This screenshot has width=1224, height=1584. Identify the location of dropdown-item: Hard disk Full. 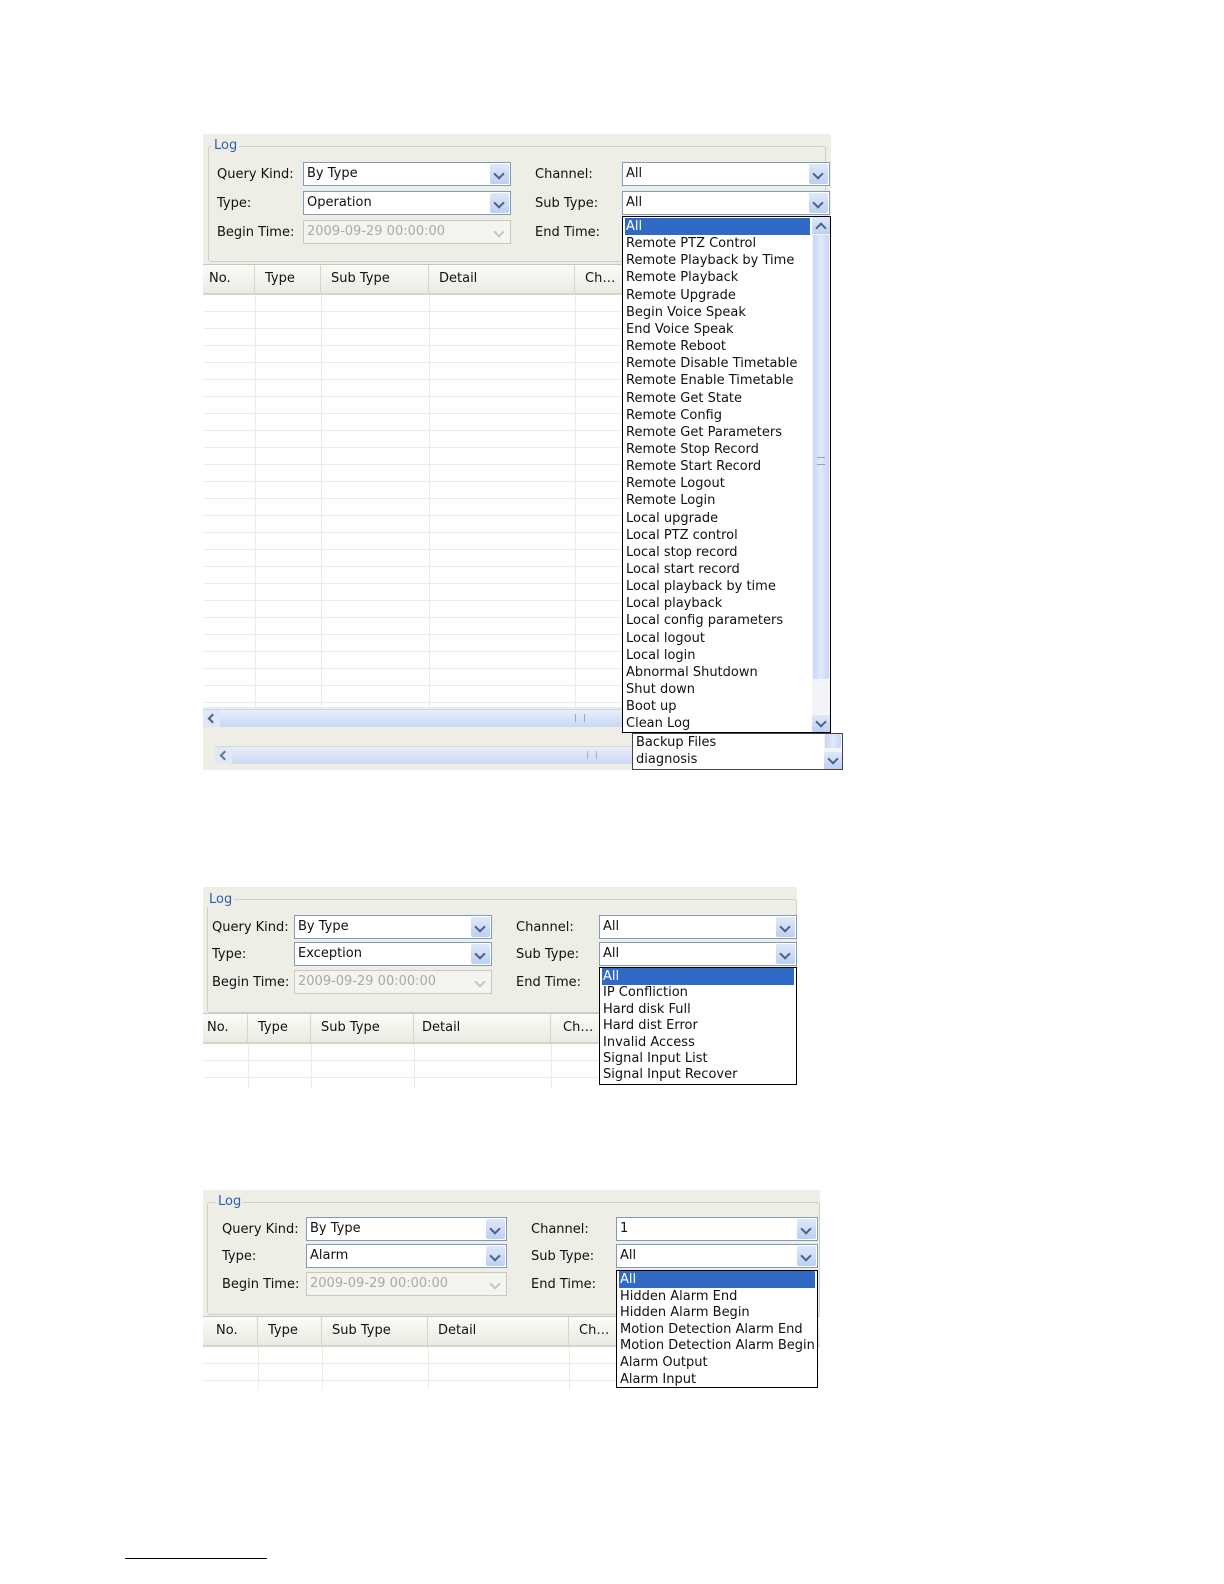
(646, 1009).